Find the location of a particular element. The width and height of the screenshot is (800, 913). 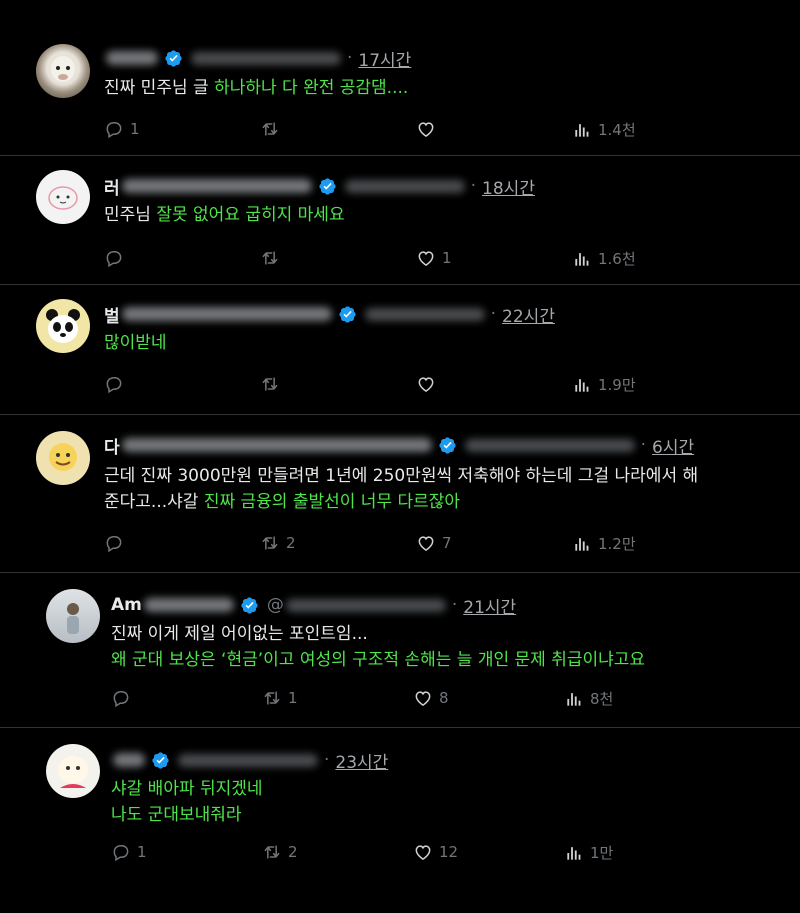

post-text-plain: 준다고...샤갈 is located at coordinates (154, 502).